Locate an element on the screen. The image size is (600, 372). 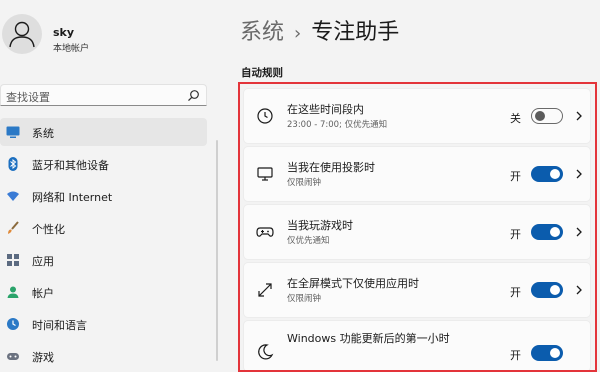
sidebar-scrollbar is located at coordinates (217, 250).